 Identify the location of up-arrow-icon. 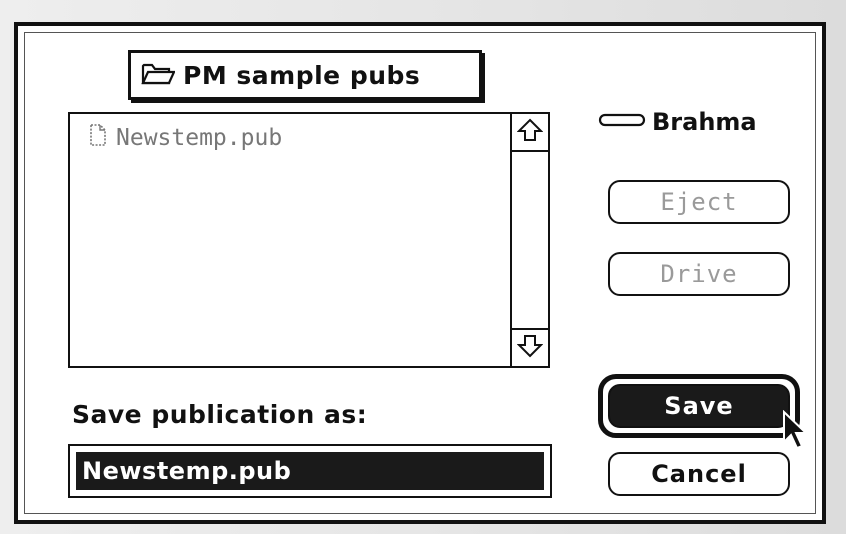
(530, 132).